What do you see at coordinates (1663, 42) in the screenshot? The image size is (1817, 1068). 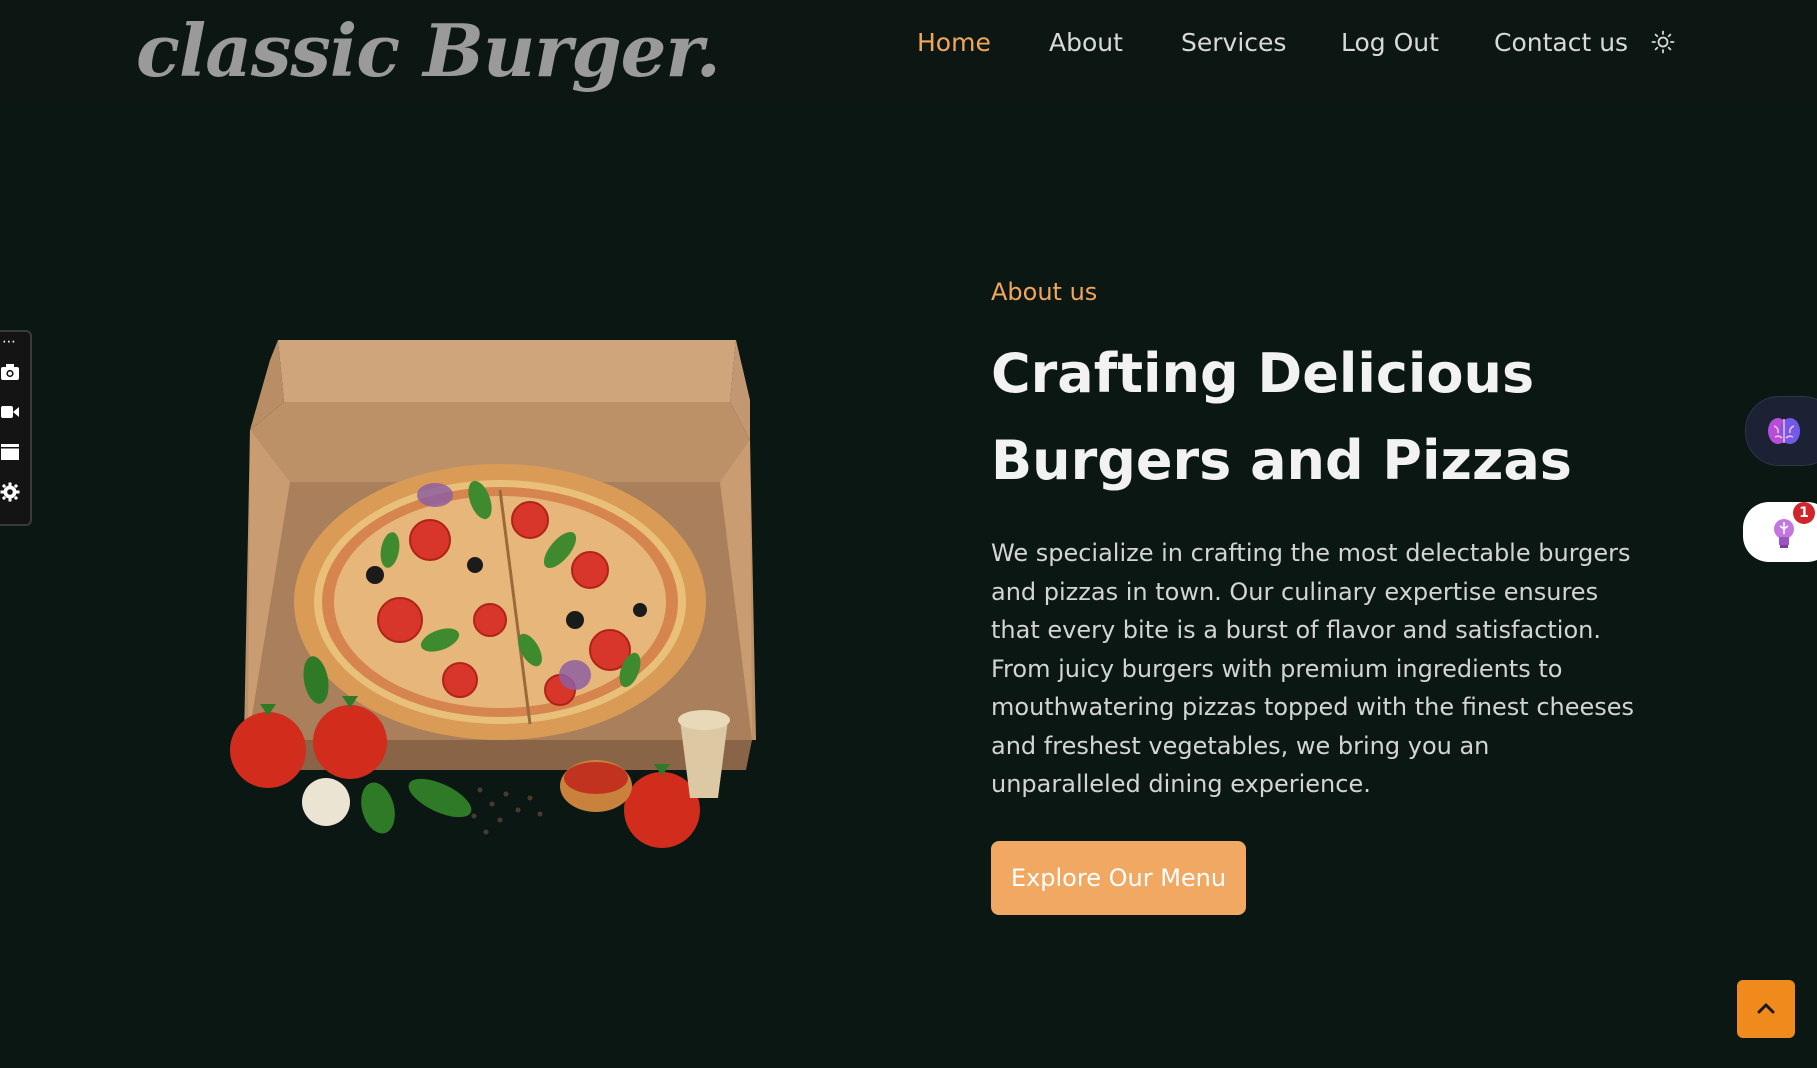 I see `sun-icon` at bounding box center [1663, 42].